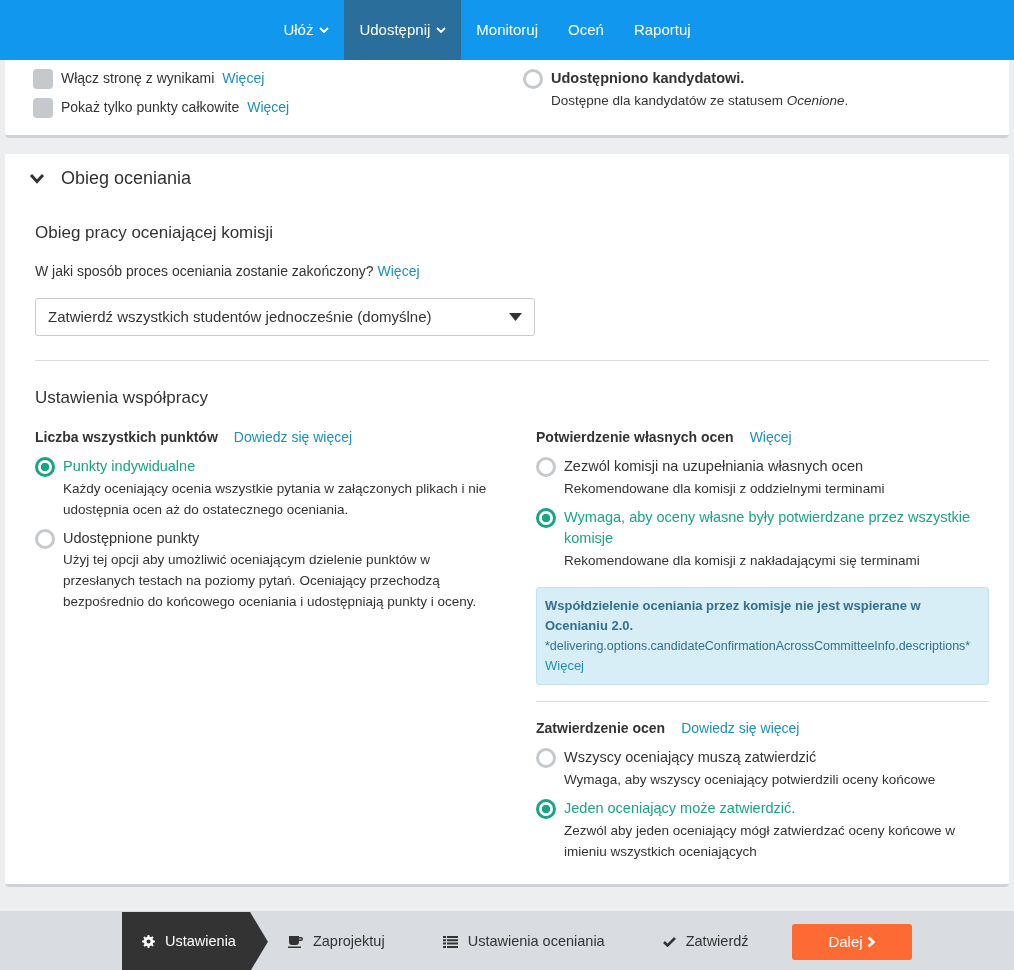 The width and height of the screenshot is (1014, 970). What do you see at coordinates (648, 78) in the screenshot?
I see `option-label: Udostępniono kandydatowi.` at bounding box center [648, 78].